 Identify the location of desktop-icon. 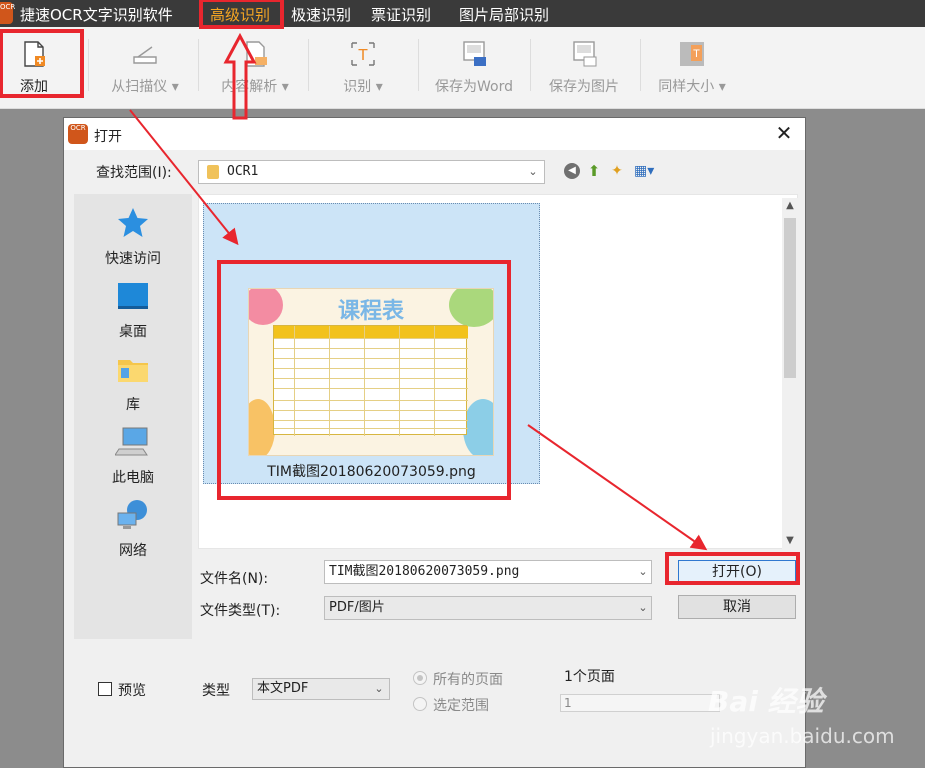
(133, 296).